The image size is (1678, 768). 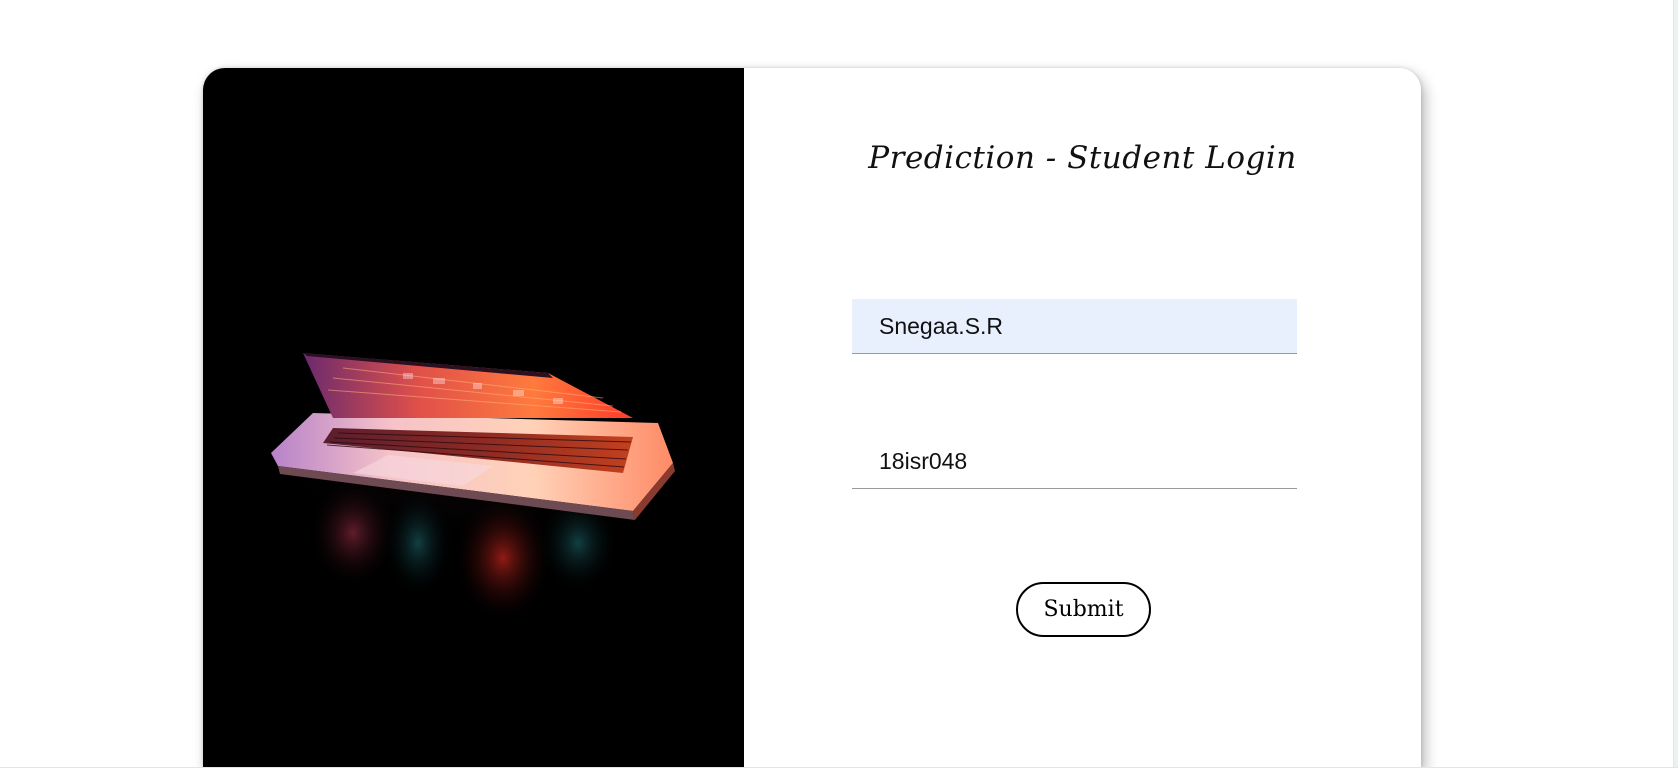 What do you see at coordinates (1083, 609) in the screenshot?
I see `submit-button: Submit` at bounding box center [1083, 609].